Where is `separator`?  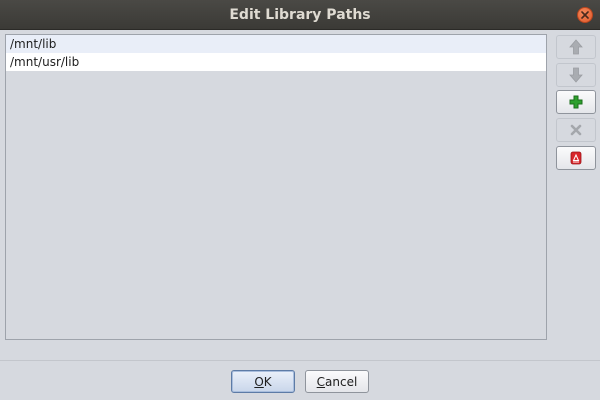
separator is located at coordinates (300, 360).